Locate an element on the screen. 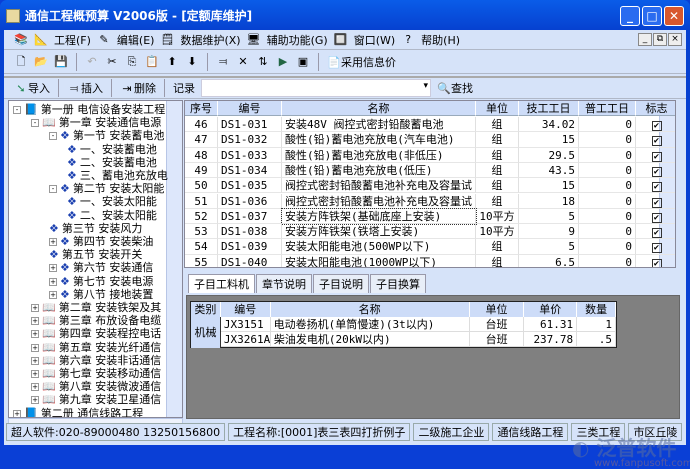 The width and height of the screenshot is (690, 469). tree-node: + ❖ 第八节 接地装置 is located at coordinates (101, 295).